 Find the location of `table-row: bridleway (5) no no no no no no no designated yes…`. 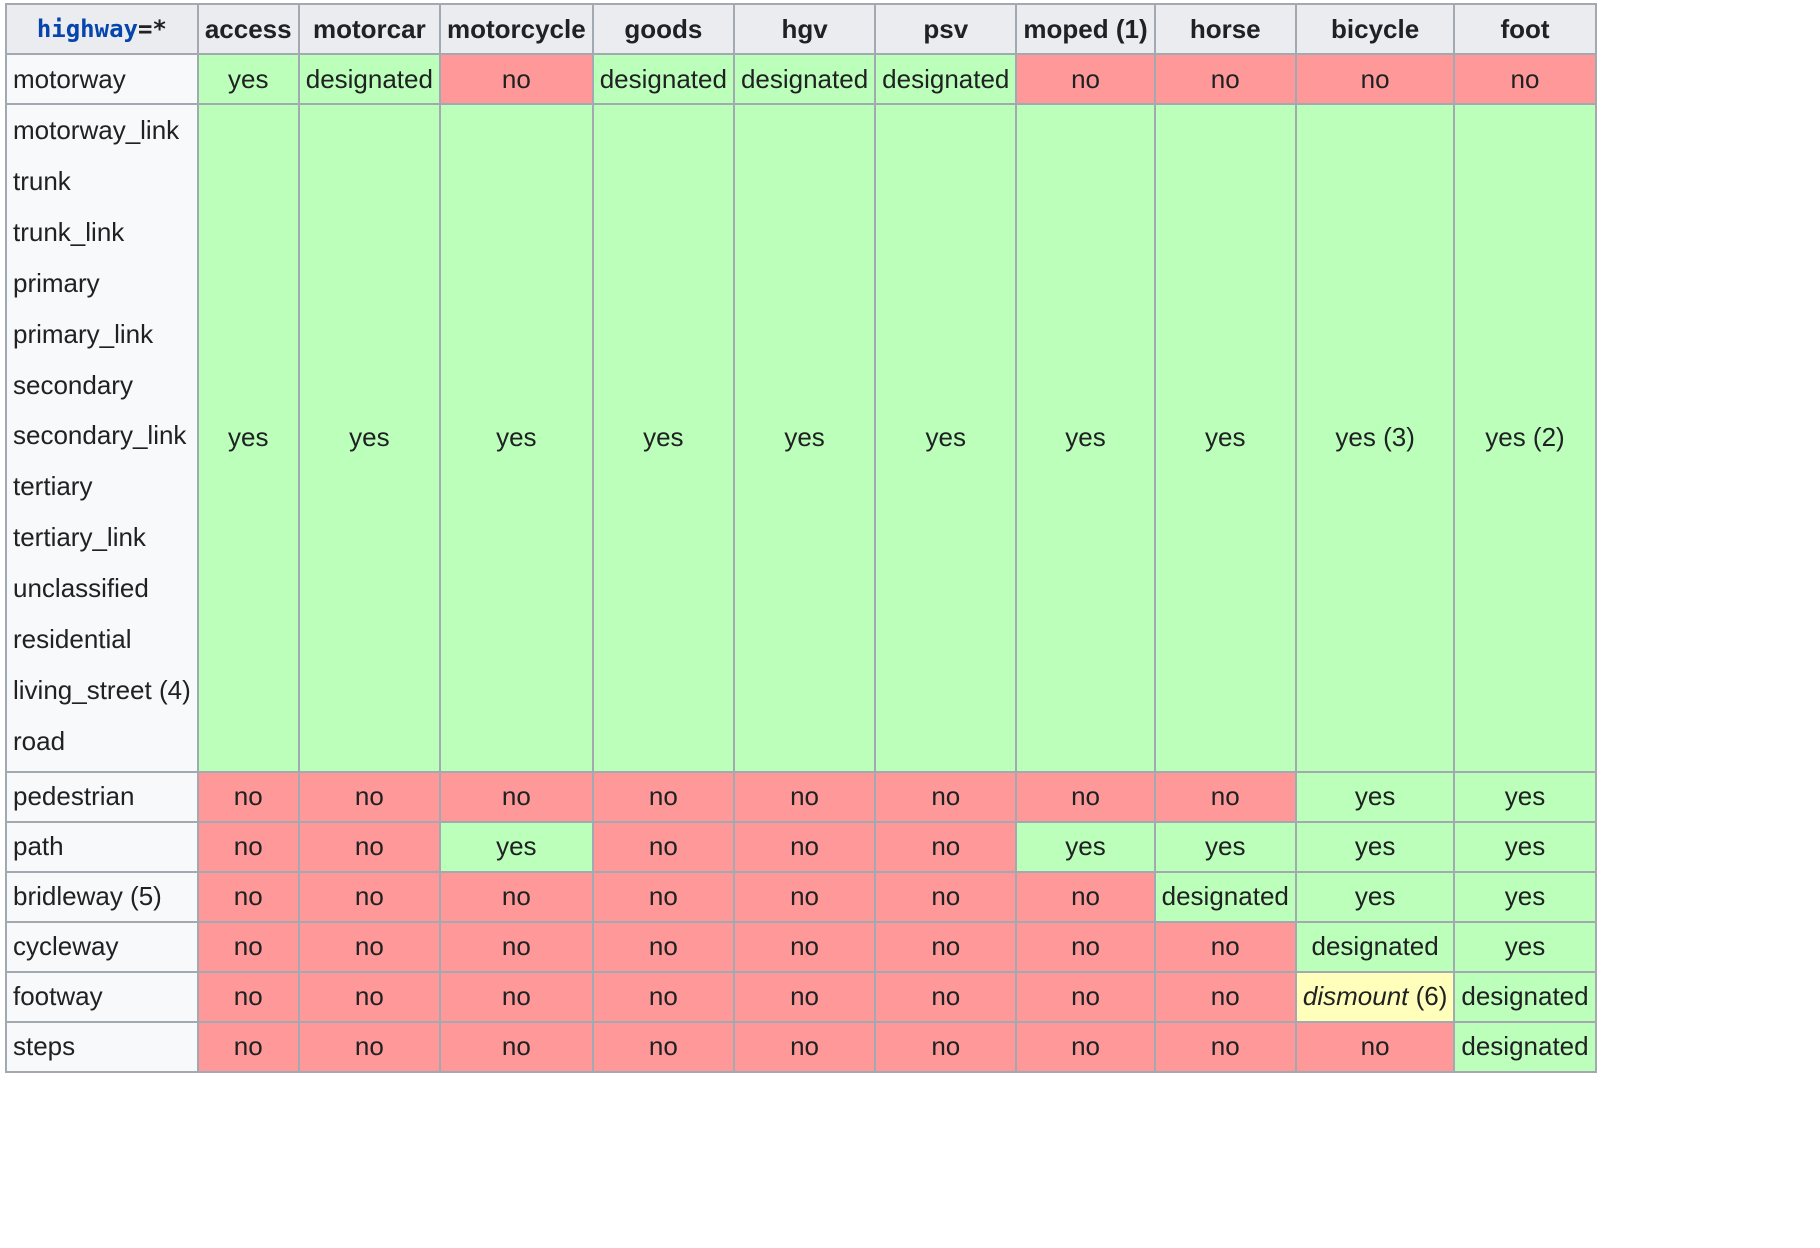

table-row: bridleway (5) no no no no no no no designated yes… is located at coordinates (801, 896).